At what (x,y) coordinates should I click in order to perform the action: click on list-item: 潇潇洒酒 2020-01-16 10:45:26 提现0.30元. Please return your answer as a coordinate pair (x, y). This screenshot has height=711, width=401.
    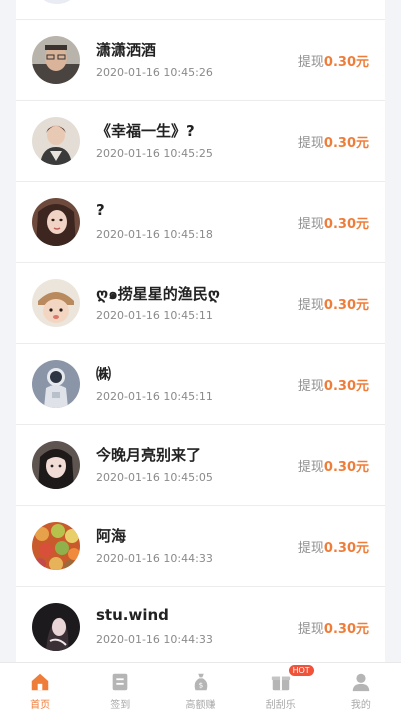
    Looking at the image, I should click on (200, 60).